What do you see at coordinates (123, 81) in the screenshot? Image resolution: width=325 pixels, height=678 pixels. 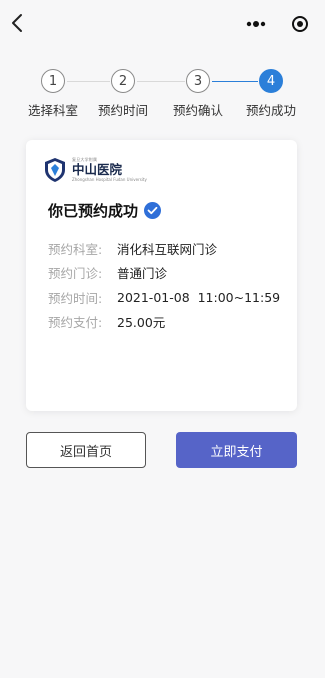 I see `step-2-circle: 2` at bounding box center [123, 81].